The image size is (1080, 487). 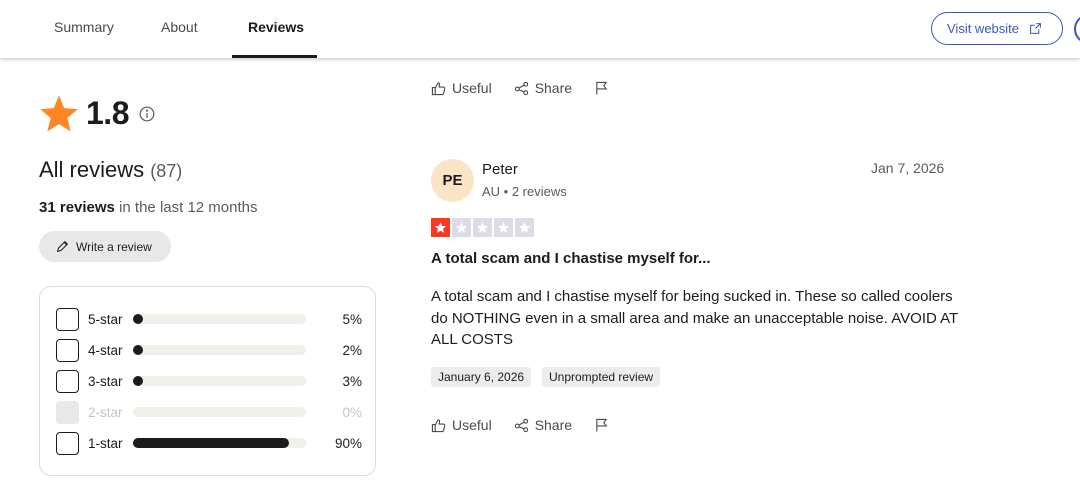 I want to click on review-date-tag: January 6, 2026, so click(x=481, y=377).